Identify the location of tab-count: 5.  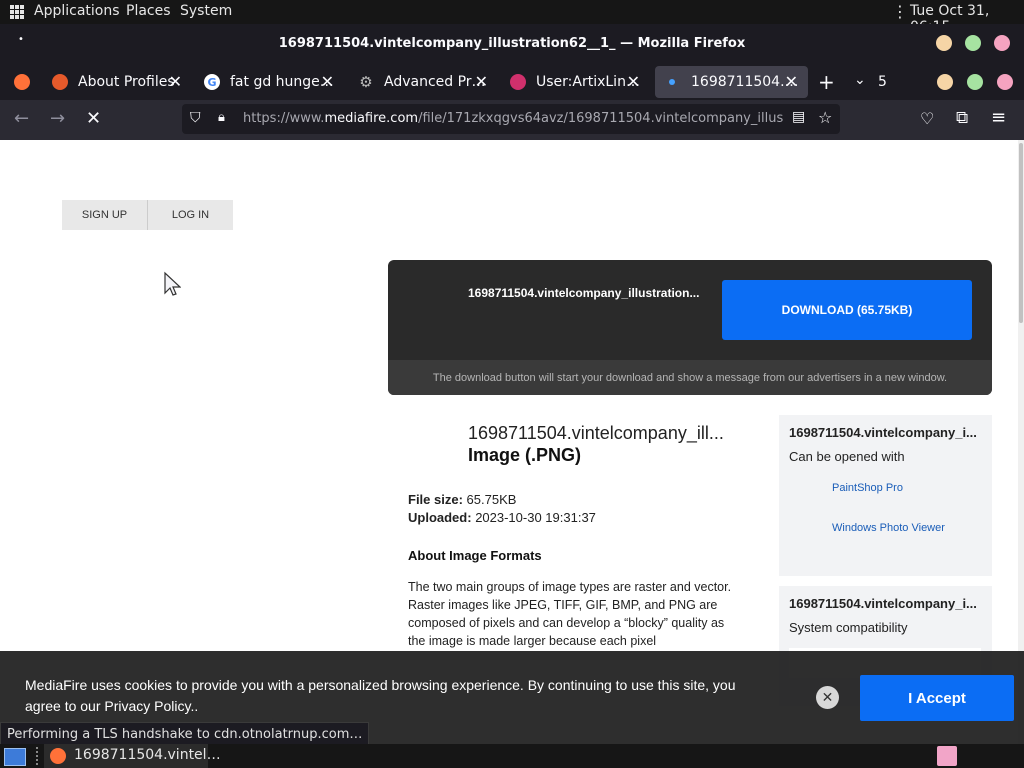
(882, 82).